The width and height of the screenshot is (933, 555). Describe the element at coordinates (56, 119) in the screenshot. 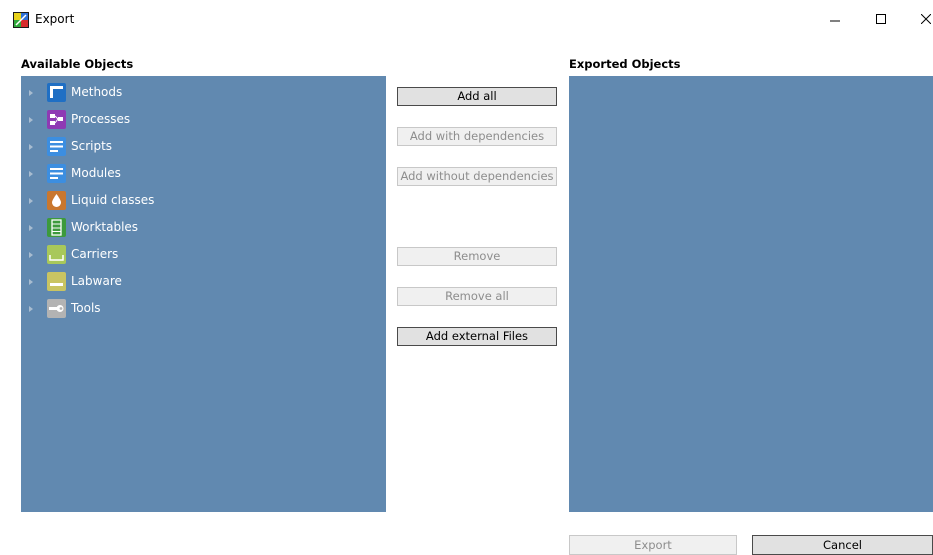

I see `processes-icon` at that location.